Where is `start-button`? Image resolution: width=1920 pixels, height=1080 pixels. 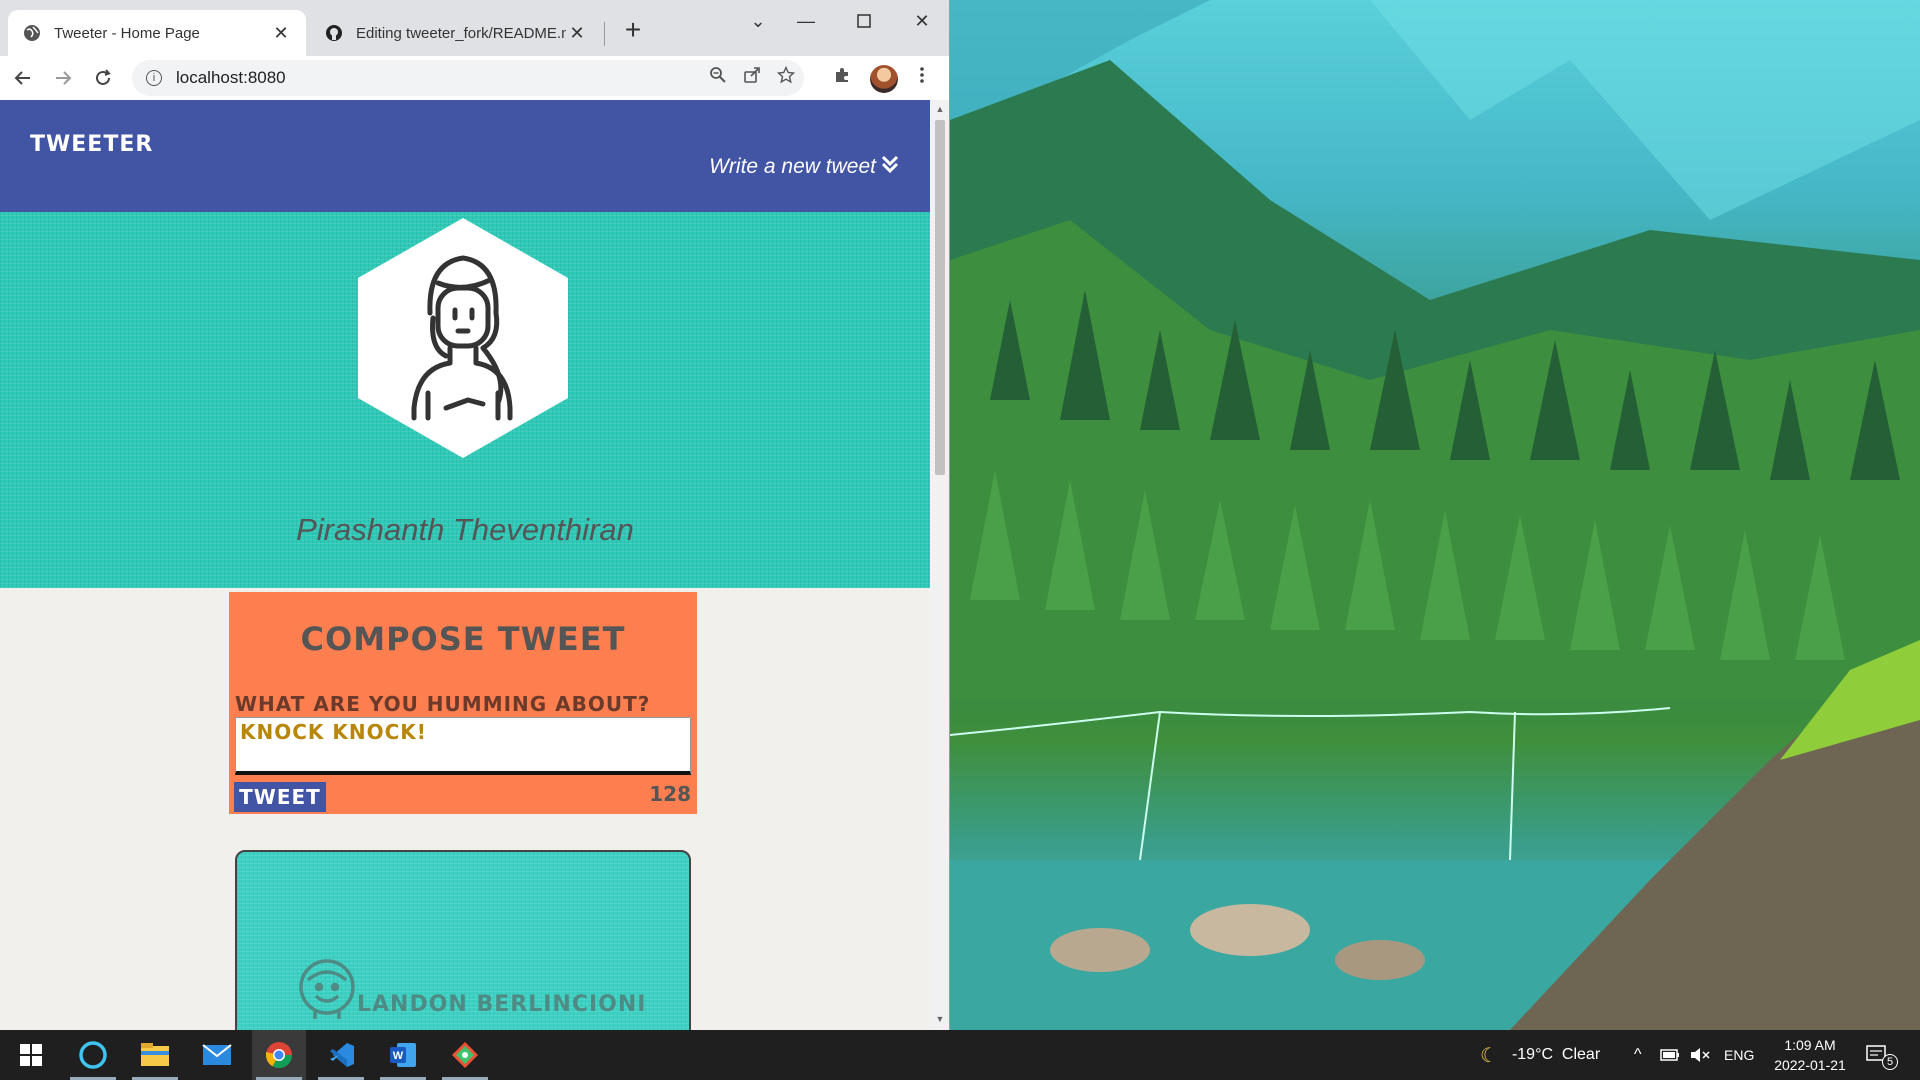 start-button is located at coordinates (31, 1055).